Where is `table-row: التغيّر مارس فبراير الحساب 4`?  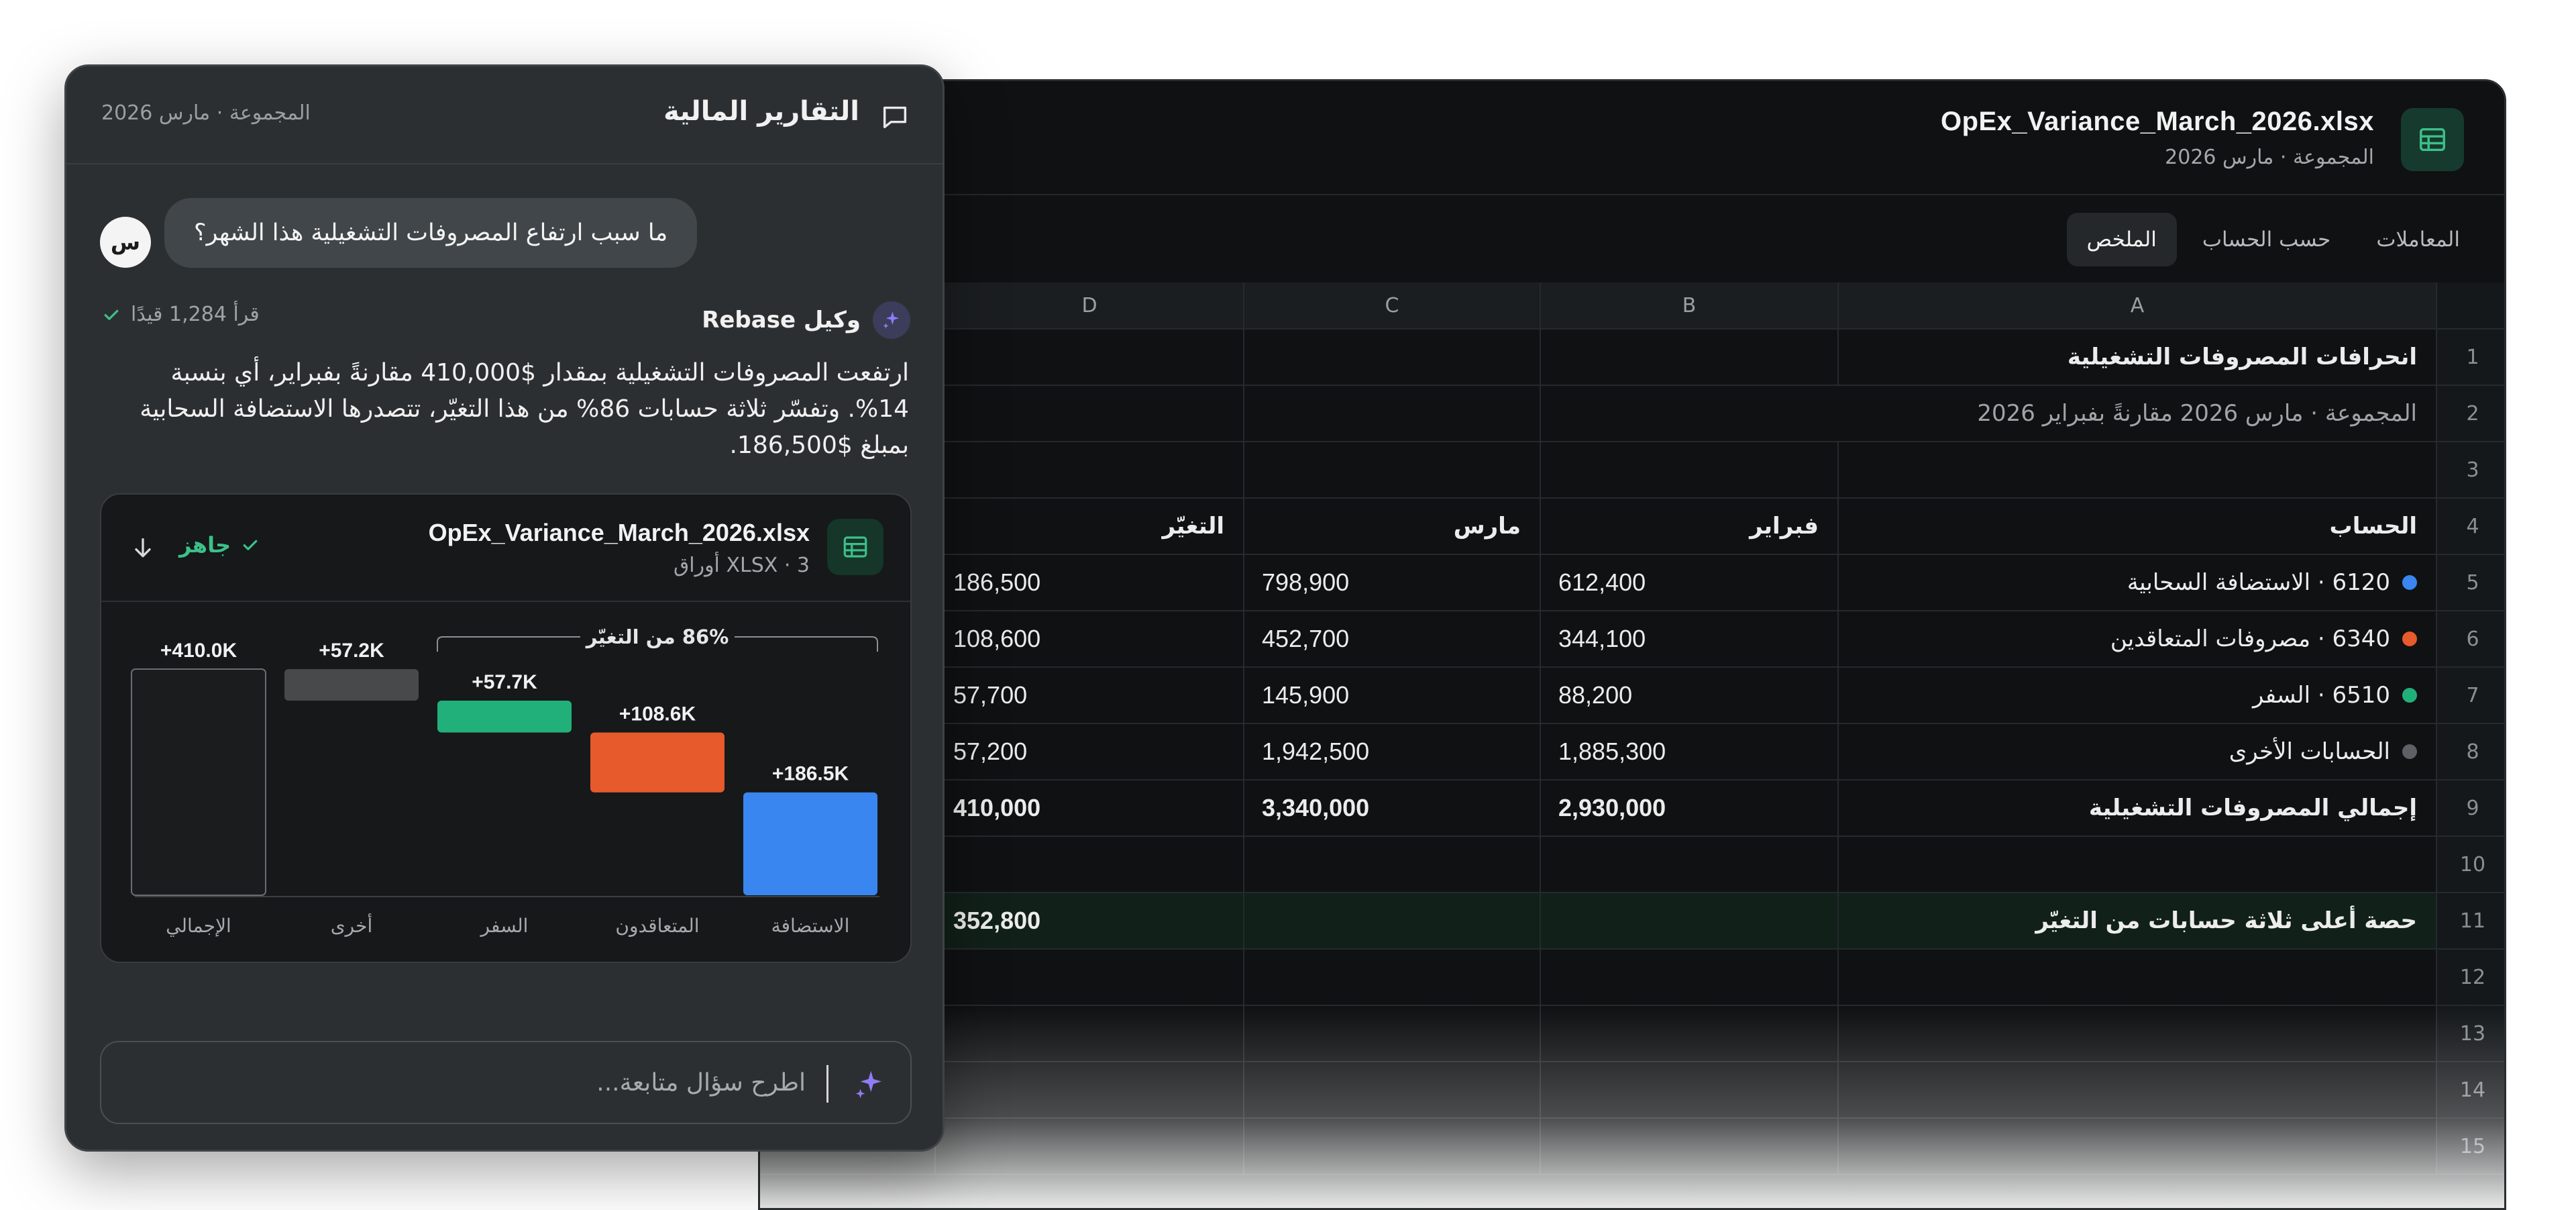
table-row: التغيّر مارس فبراير الحساب 4 is located at coordinates (1632, 527).